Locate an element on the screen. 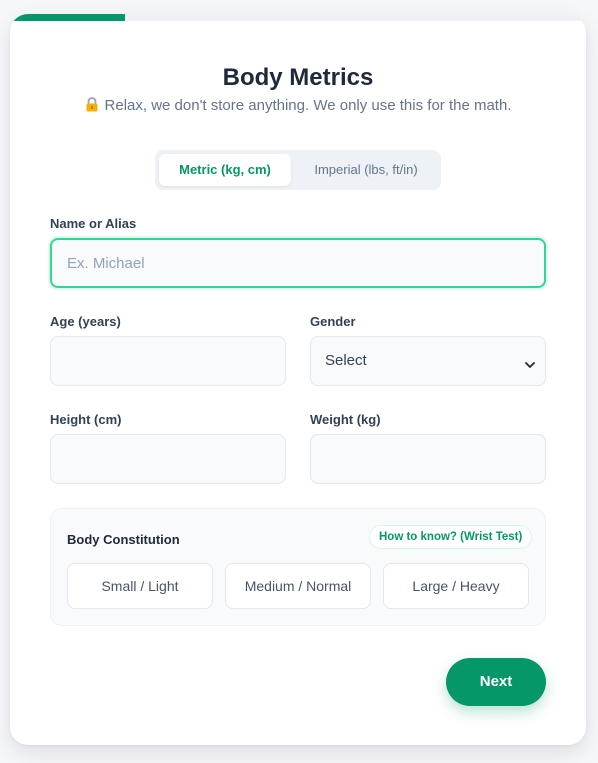 This screenshot has height=763, width=598. gender-label: Gender is located at coordinates (333, 321).